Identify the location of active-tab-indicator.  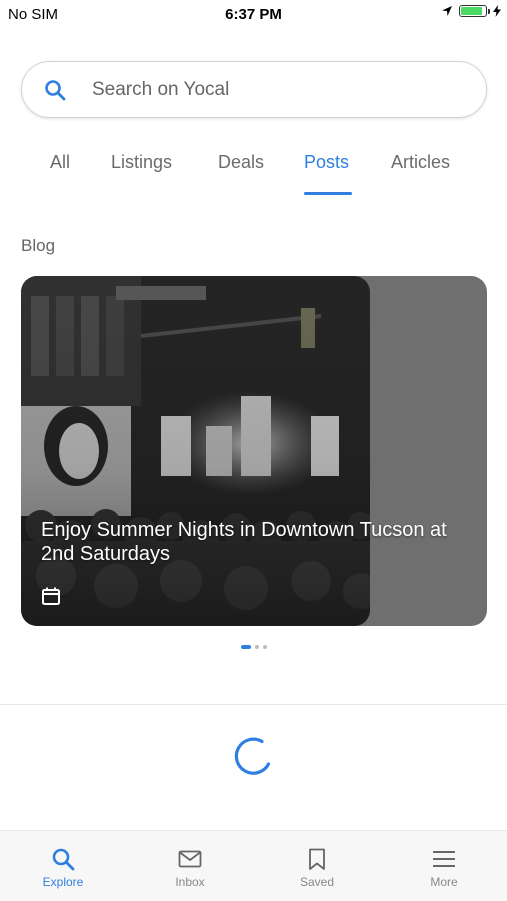
(328, 193).